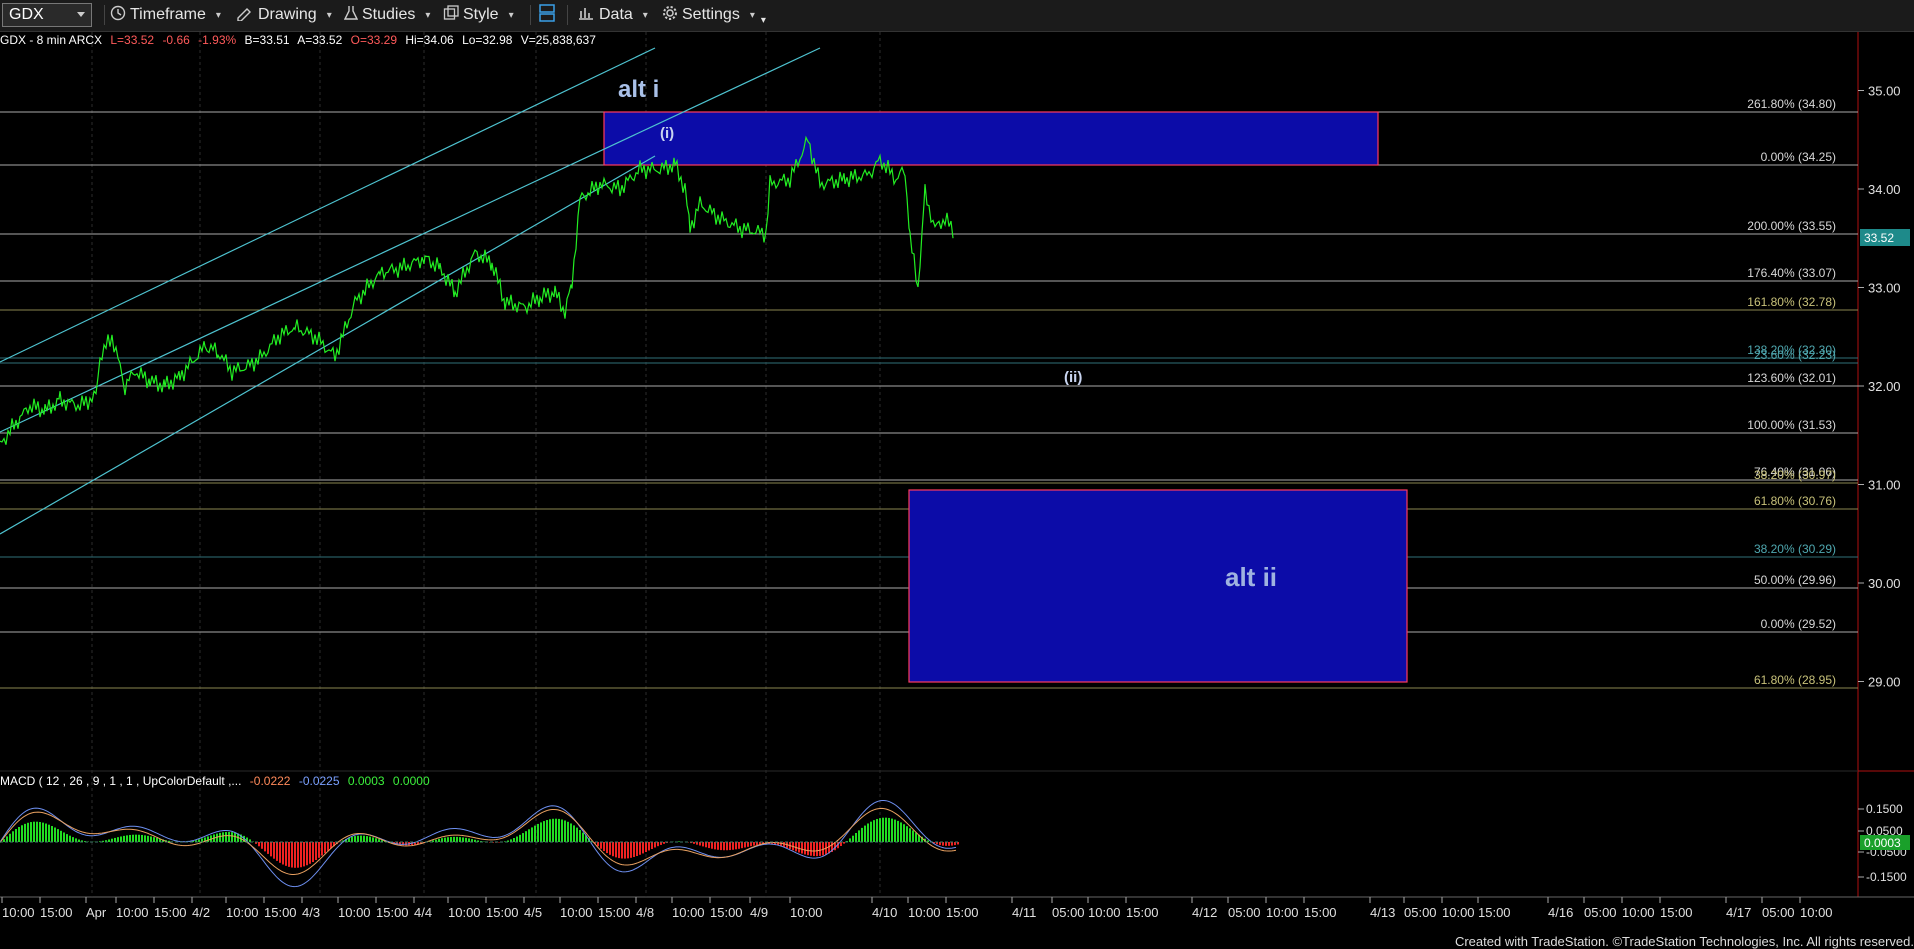 The image size is (1914, 949). I want to click on flask-icon, so click(351, 15).